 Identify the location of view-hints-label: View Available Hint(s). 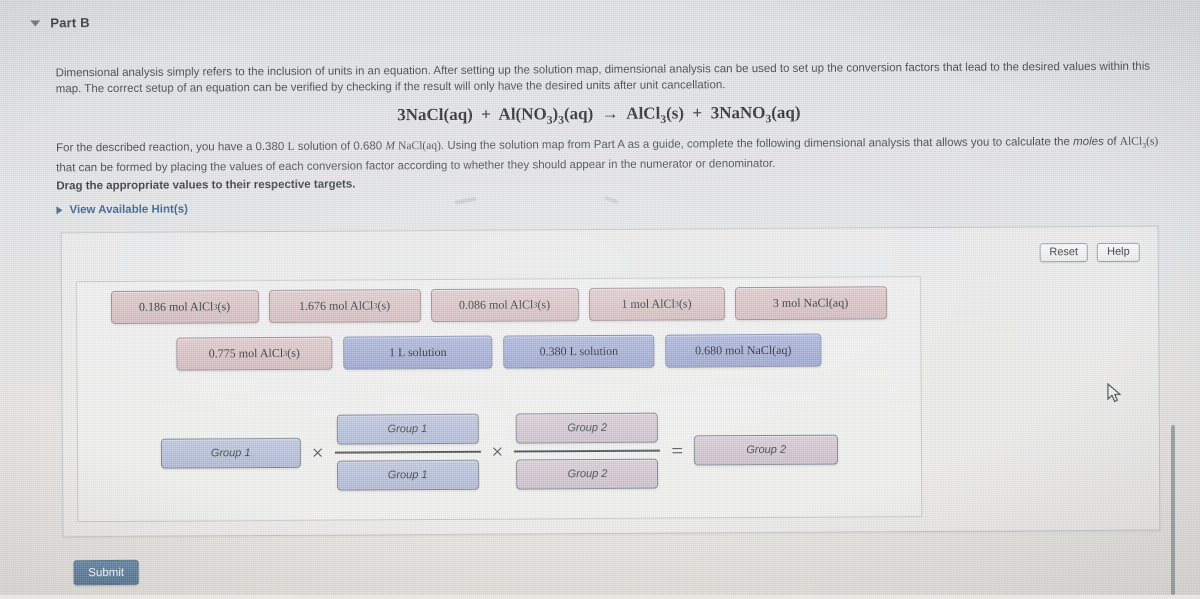
(128, 210).